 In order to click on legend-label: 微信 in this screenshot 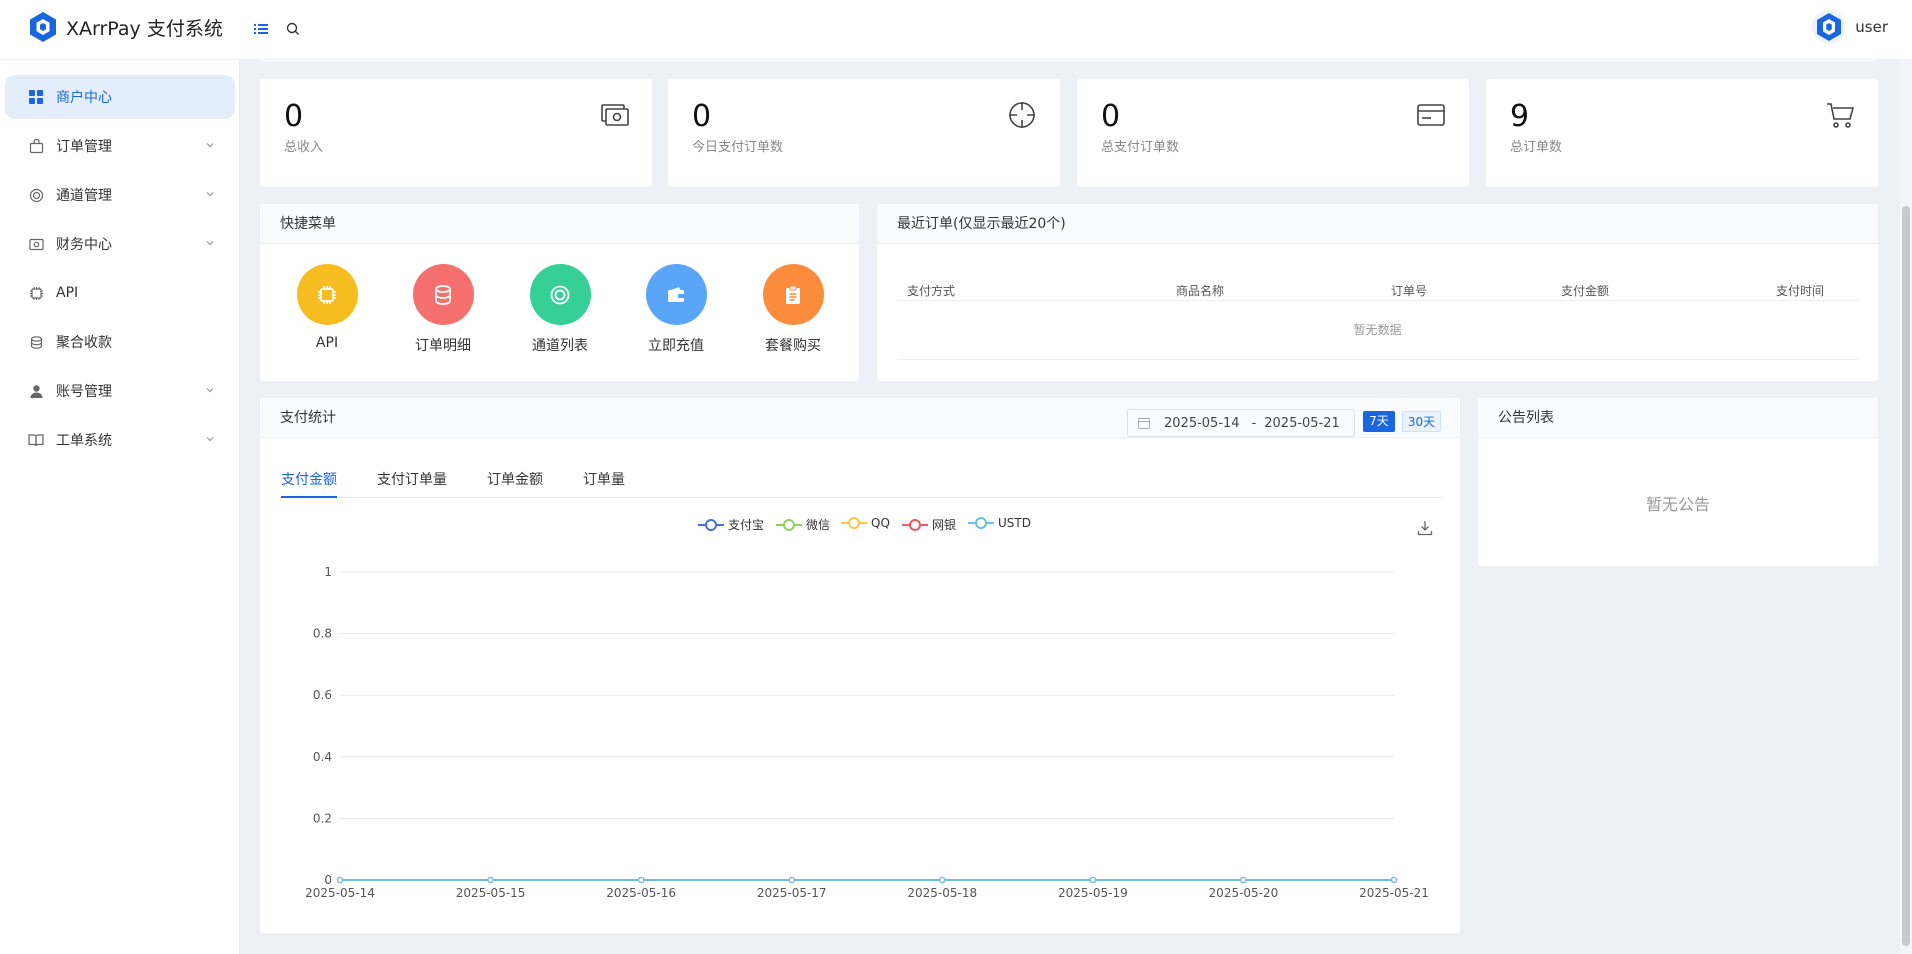, I will do `click(818, 525)`.